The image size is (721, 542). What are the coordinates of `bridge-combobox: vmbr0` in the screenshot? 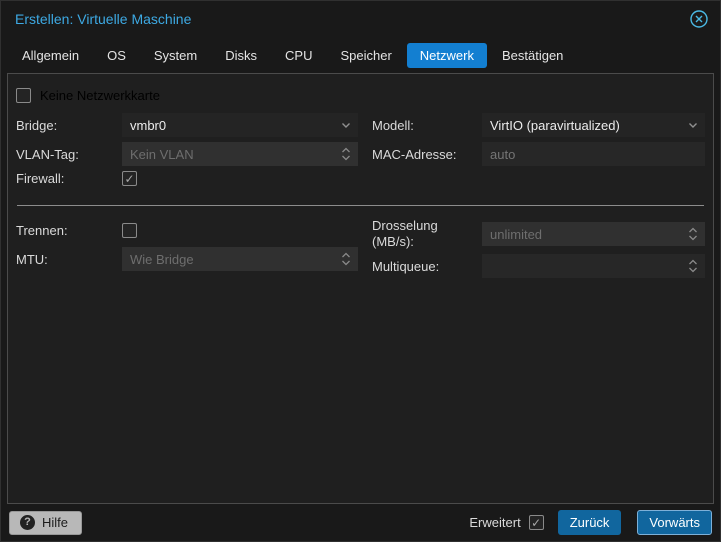 It's located at (240, 125).